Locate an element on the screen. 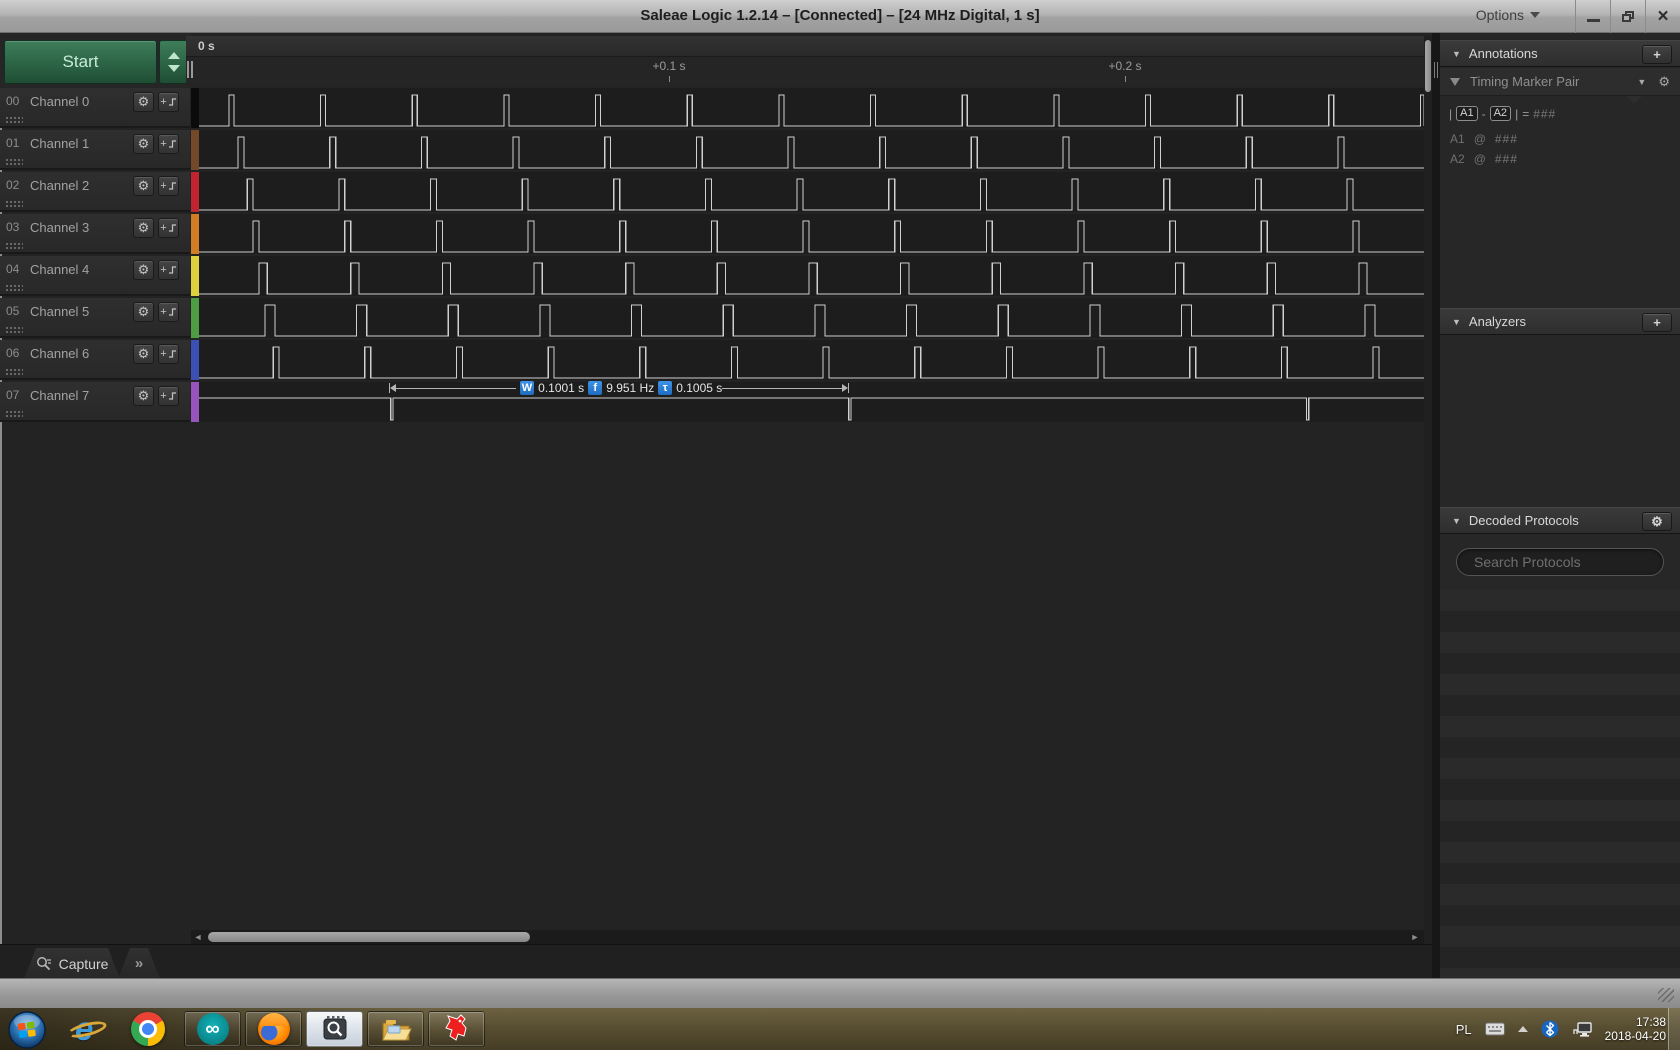  annotations-header: ▼ Annotations + is located at coordinates (1560, 53).